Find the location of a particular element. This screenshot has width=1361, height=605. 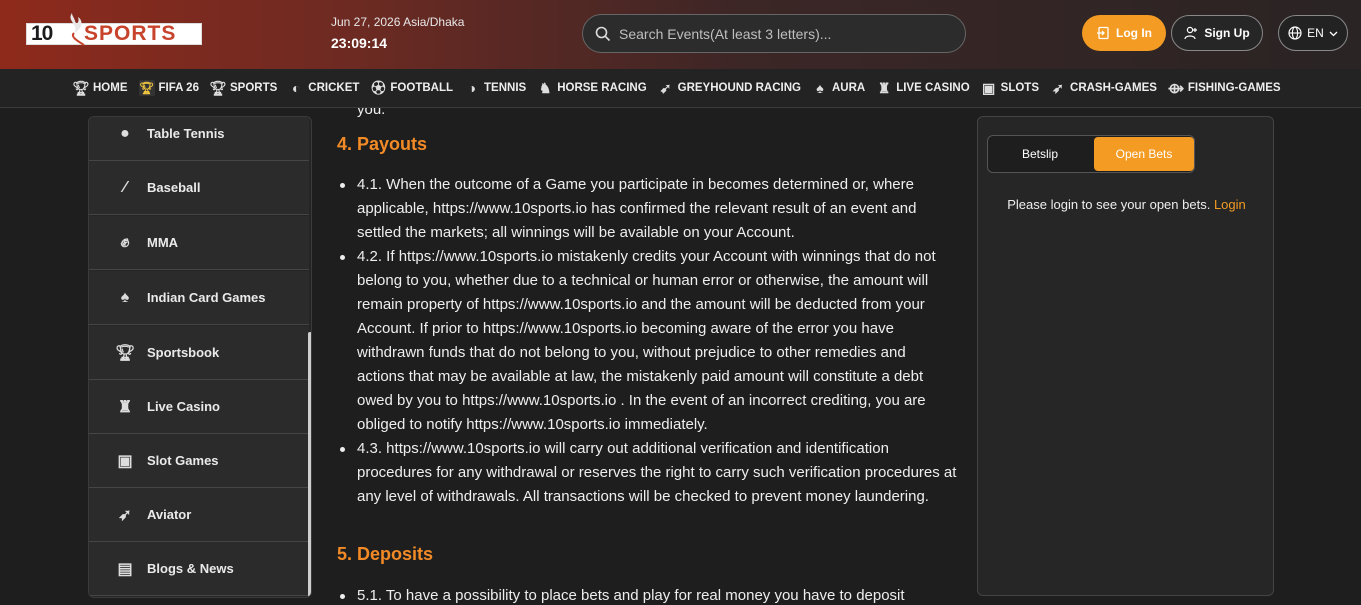

tab-betslip: Betslip is located at coordinates (1040, 154).